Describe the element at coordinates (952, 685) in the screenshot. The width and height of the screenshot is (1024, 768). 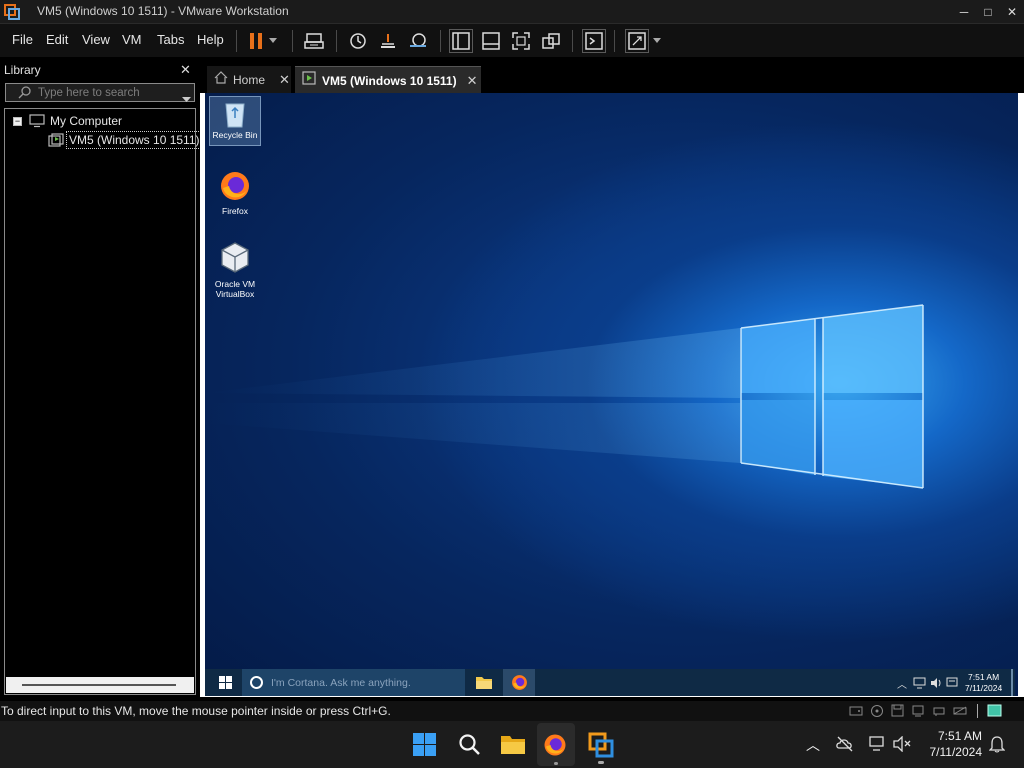
I see `tray-message-icon` at that location.